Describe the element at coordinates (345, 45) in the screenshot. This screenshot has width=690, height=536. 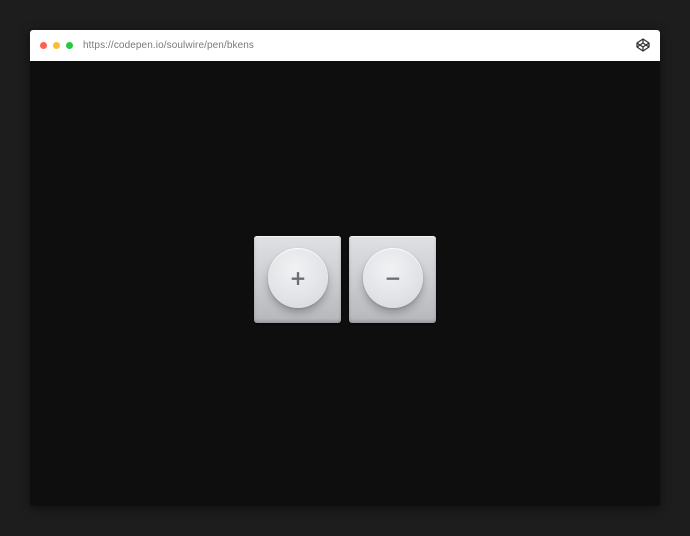
I see `browser-title-bar: https://codepen.io/soulwire/pen/bkens` at that location.